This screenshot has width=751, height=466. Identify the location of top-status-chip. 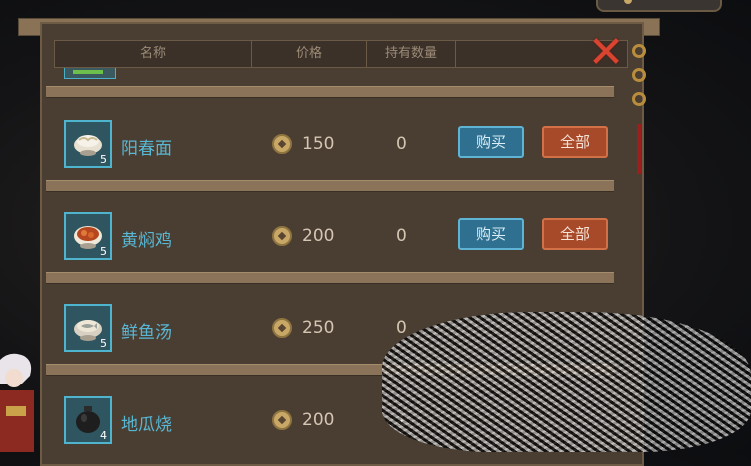
(659, 6).